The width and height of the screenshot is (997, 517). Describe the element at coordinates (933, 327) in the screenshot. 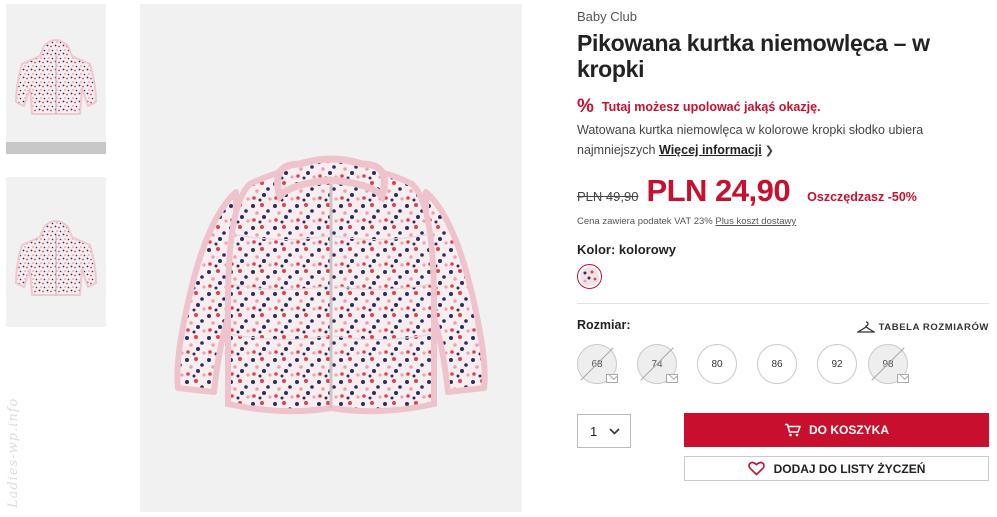

I see `size-guide-label: TABELA ROZMIARÓW` at that location.